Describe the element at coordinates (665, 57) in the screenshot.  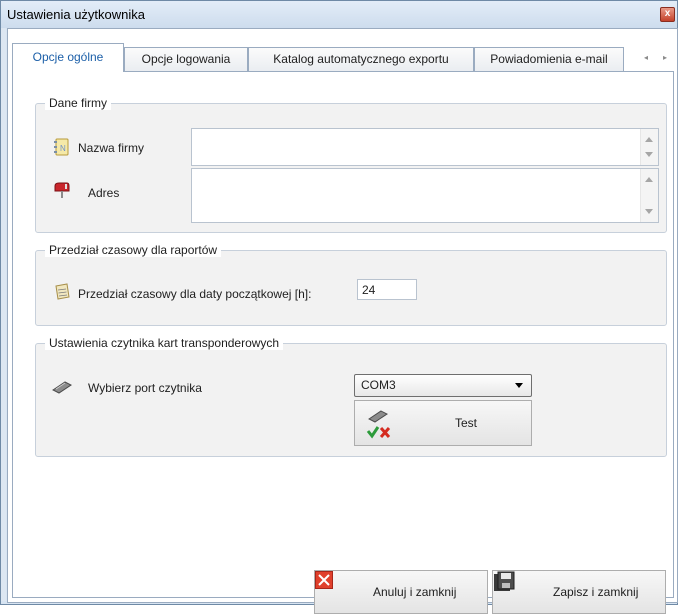
I see `tab-scroll-right-icon: ▸` at that location.